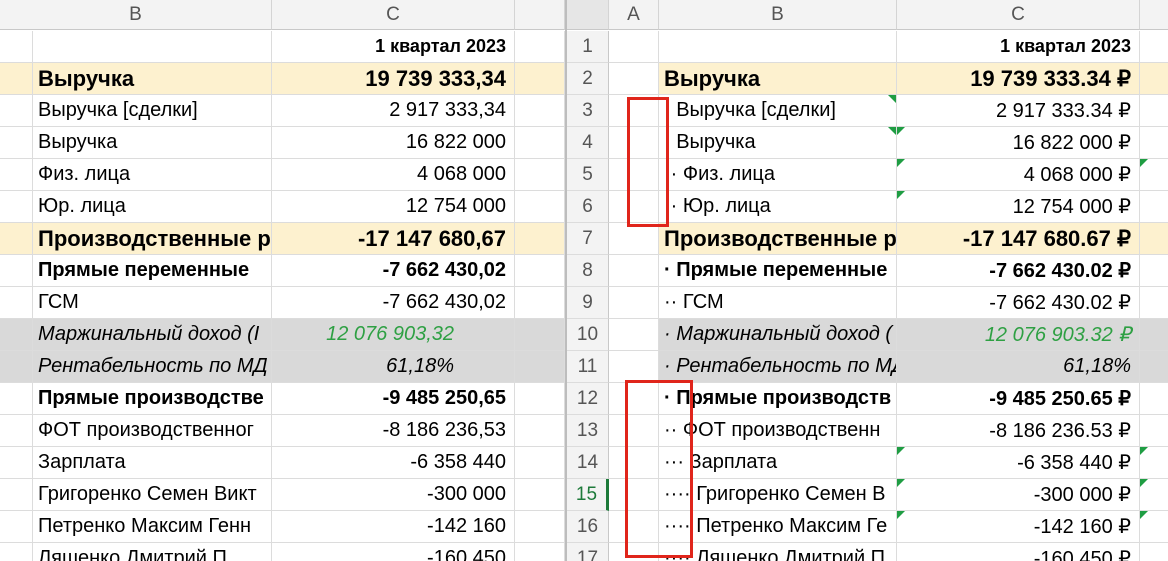  I want to click on cell-b: ГСМ, so click(152, 303).